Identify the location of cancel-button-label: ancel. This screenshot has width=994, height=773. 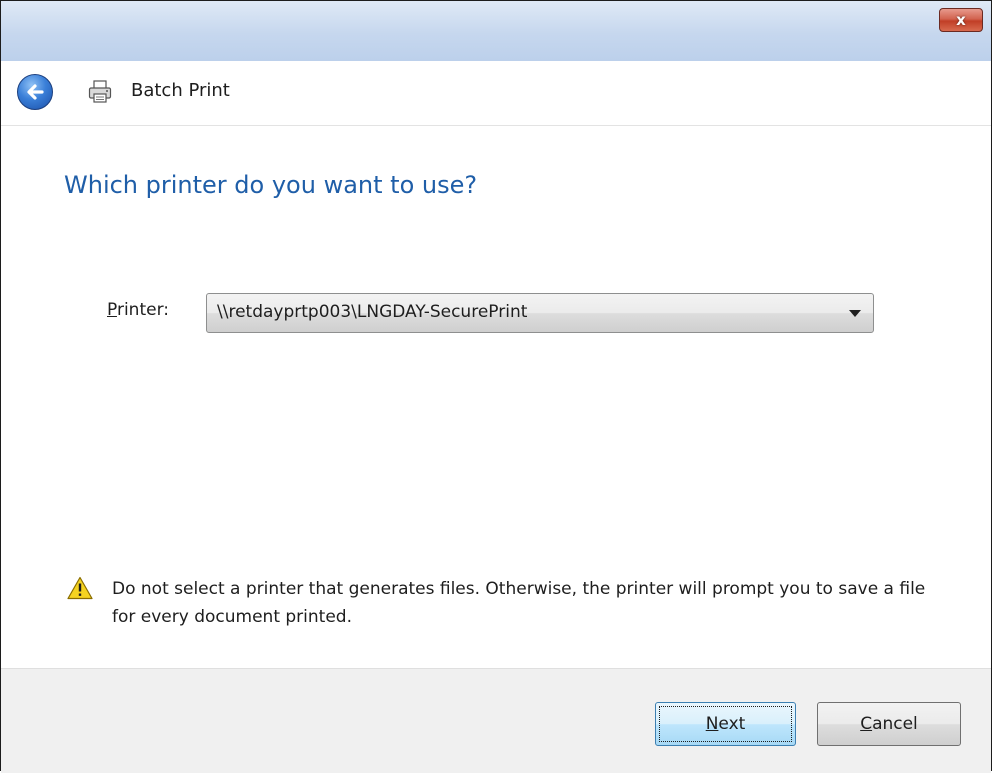
(895, 724).